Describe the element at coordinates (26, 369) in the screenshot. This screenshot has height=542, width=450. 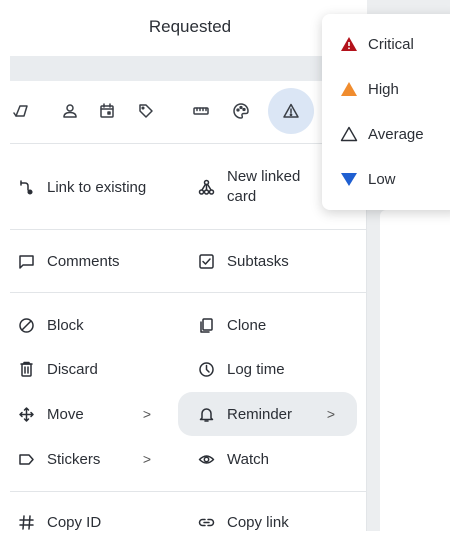
I see `trash-icon` at that location.